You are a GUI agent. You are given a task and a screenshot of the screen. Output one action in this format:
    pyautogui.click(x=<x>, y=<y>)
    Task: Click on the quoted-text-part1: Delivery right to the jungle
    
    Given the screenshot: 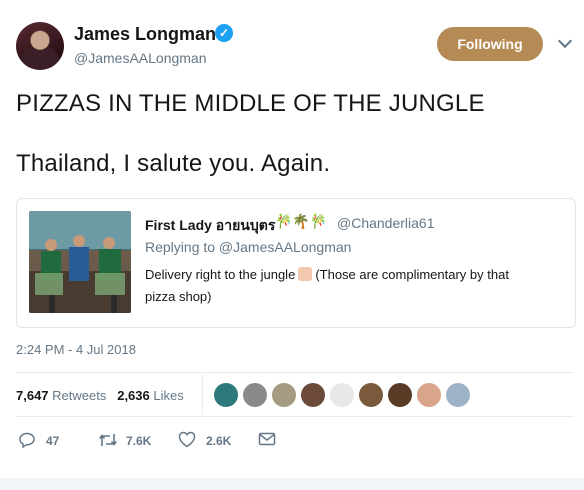 What is the action you would take?
    pyautogui.click(x=220, y=274)
    